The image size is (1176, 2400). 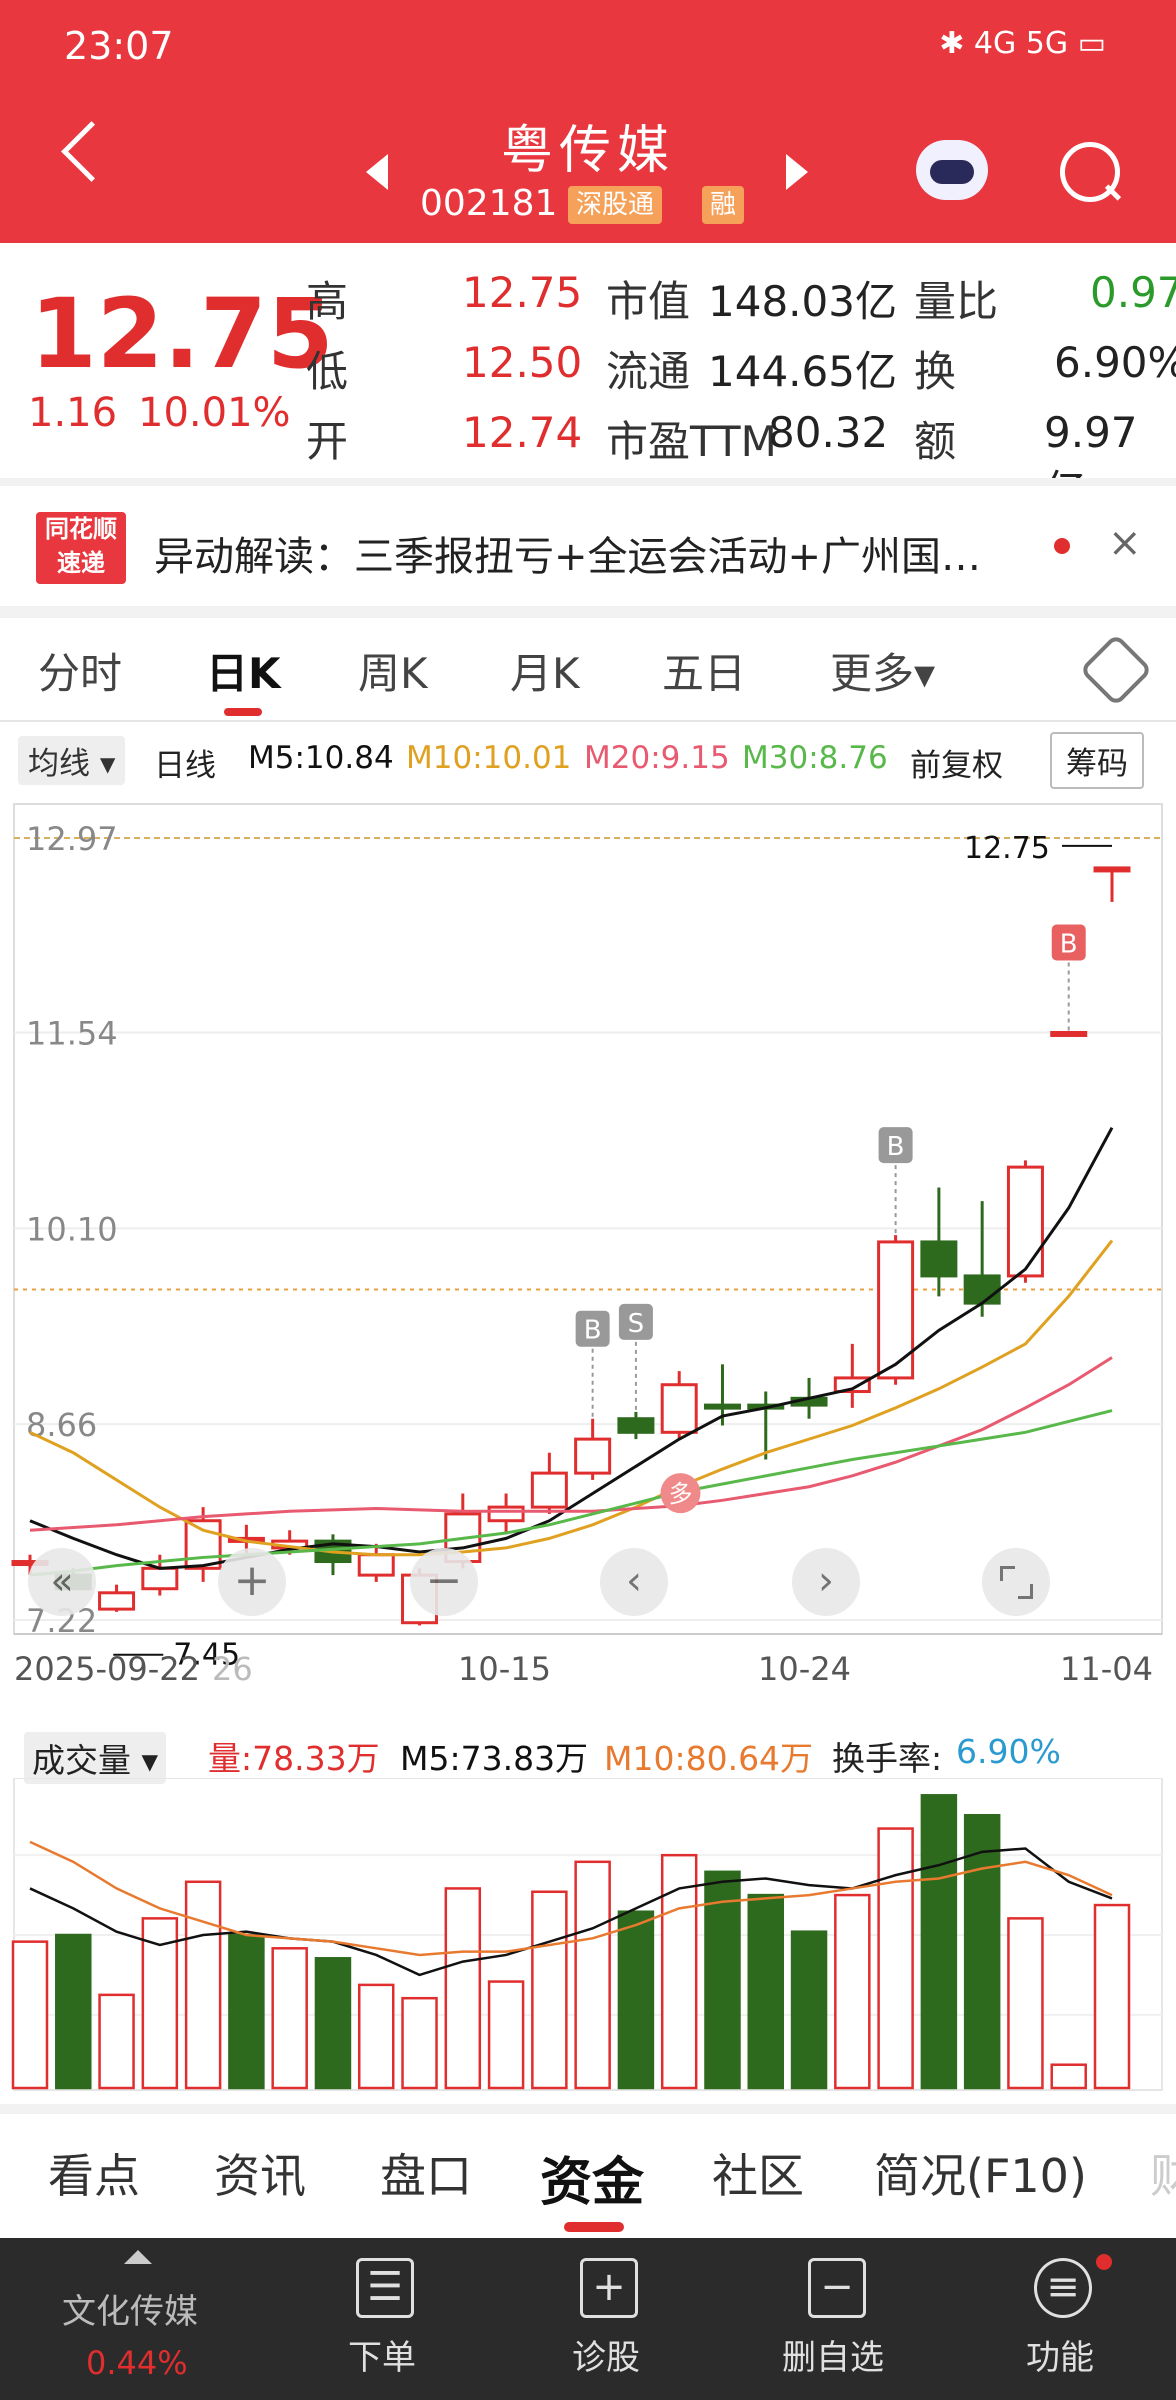 What do you see at coordinates (95, 1758) in the screenshot?
I see `volume-select: 成交量 ▾` at bounding box center [95, 1758].